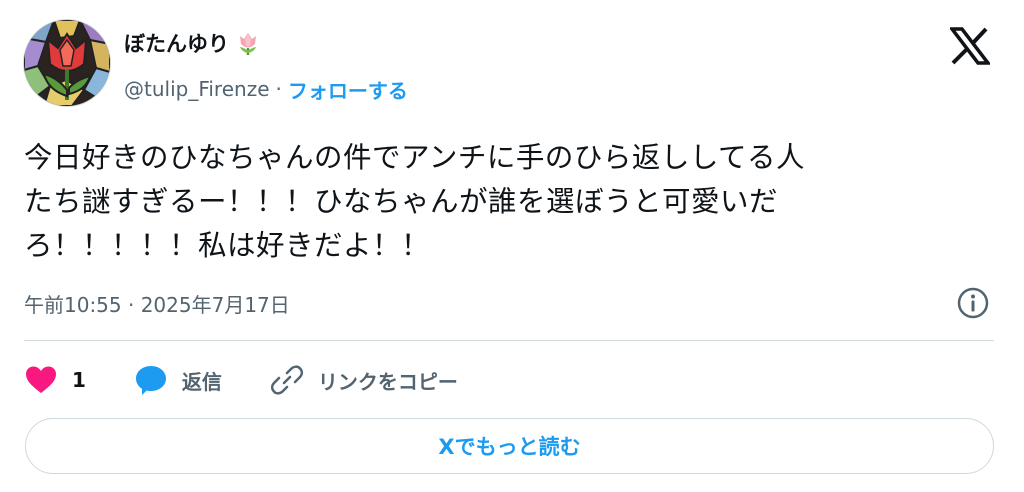  Describe the element at coordinates (178, 380) in the screenshot. I see `reply-button: 返信` at that location.